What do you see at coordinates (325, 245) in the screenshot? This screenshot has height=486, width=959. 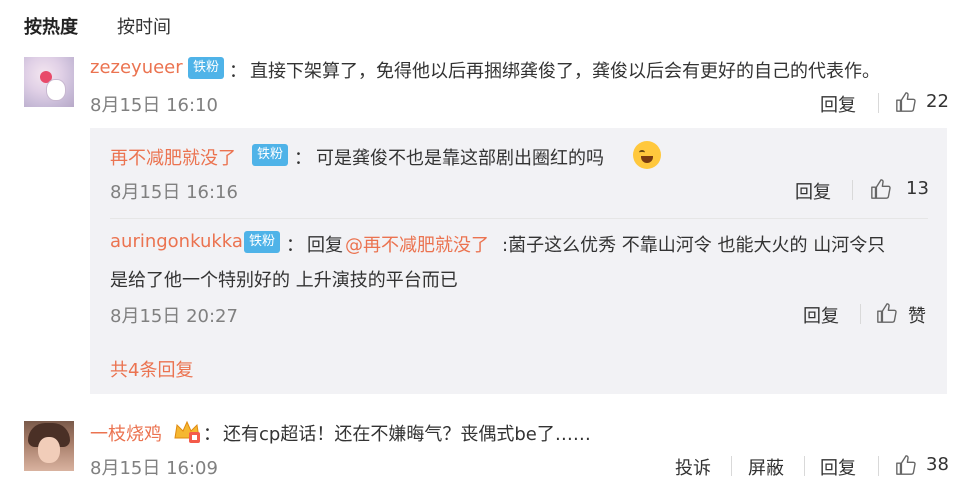 I see `reply-prefix: 回复` at bounding box center [325, 245].